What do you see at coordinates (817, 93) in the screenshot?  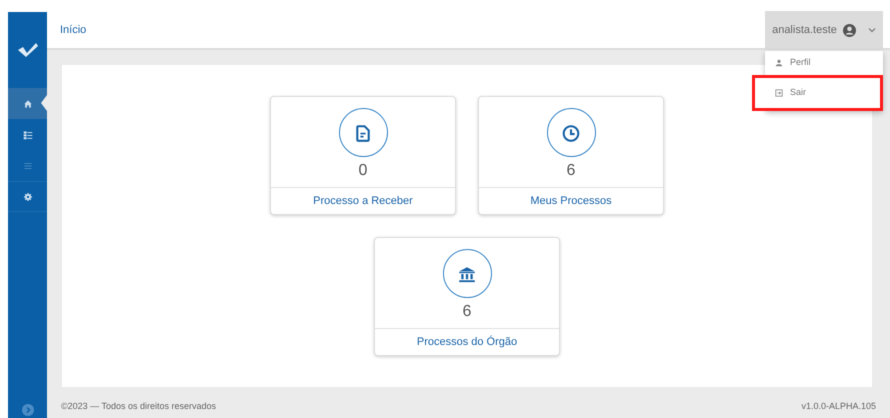 I see `menu-item: Sair` at bounding box center [817, 93].